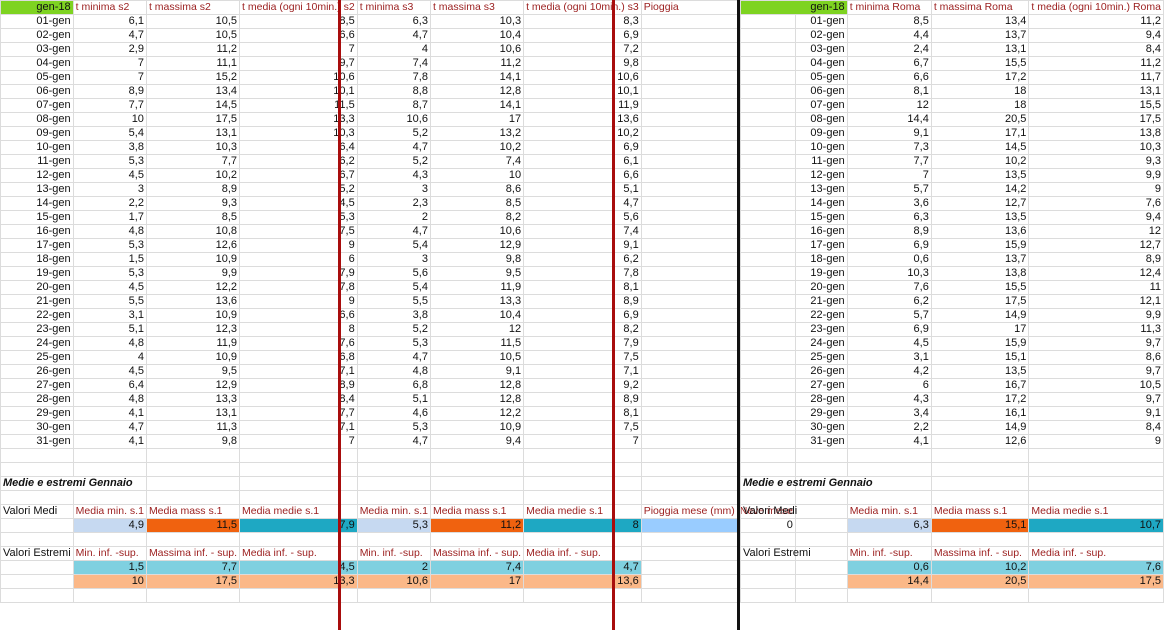 This screenshot has height=630, width=1164. I want to click on date-cell: 06-gen, so click(37, 91).